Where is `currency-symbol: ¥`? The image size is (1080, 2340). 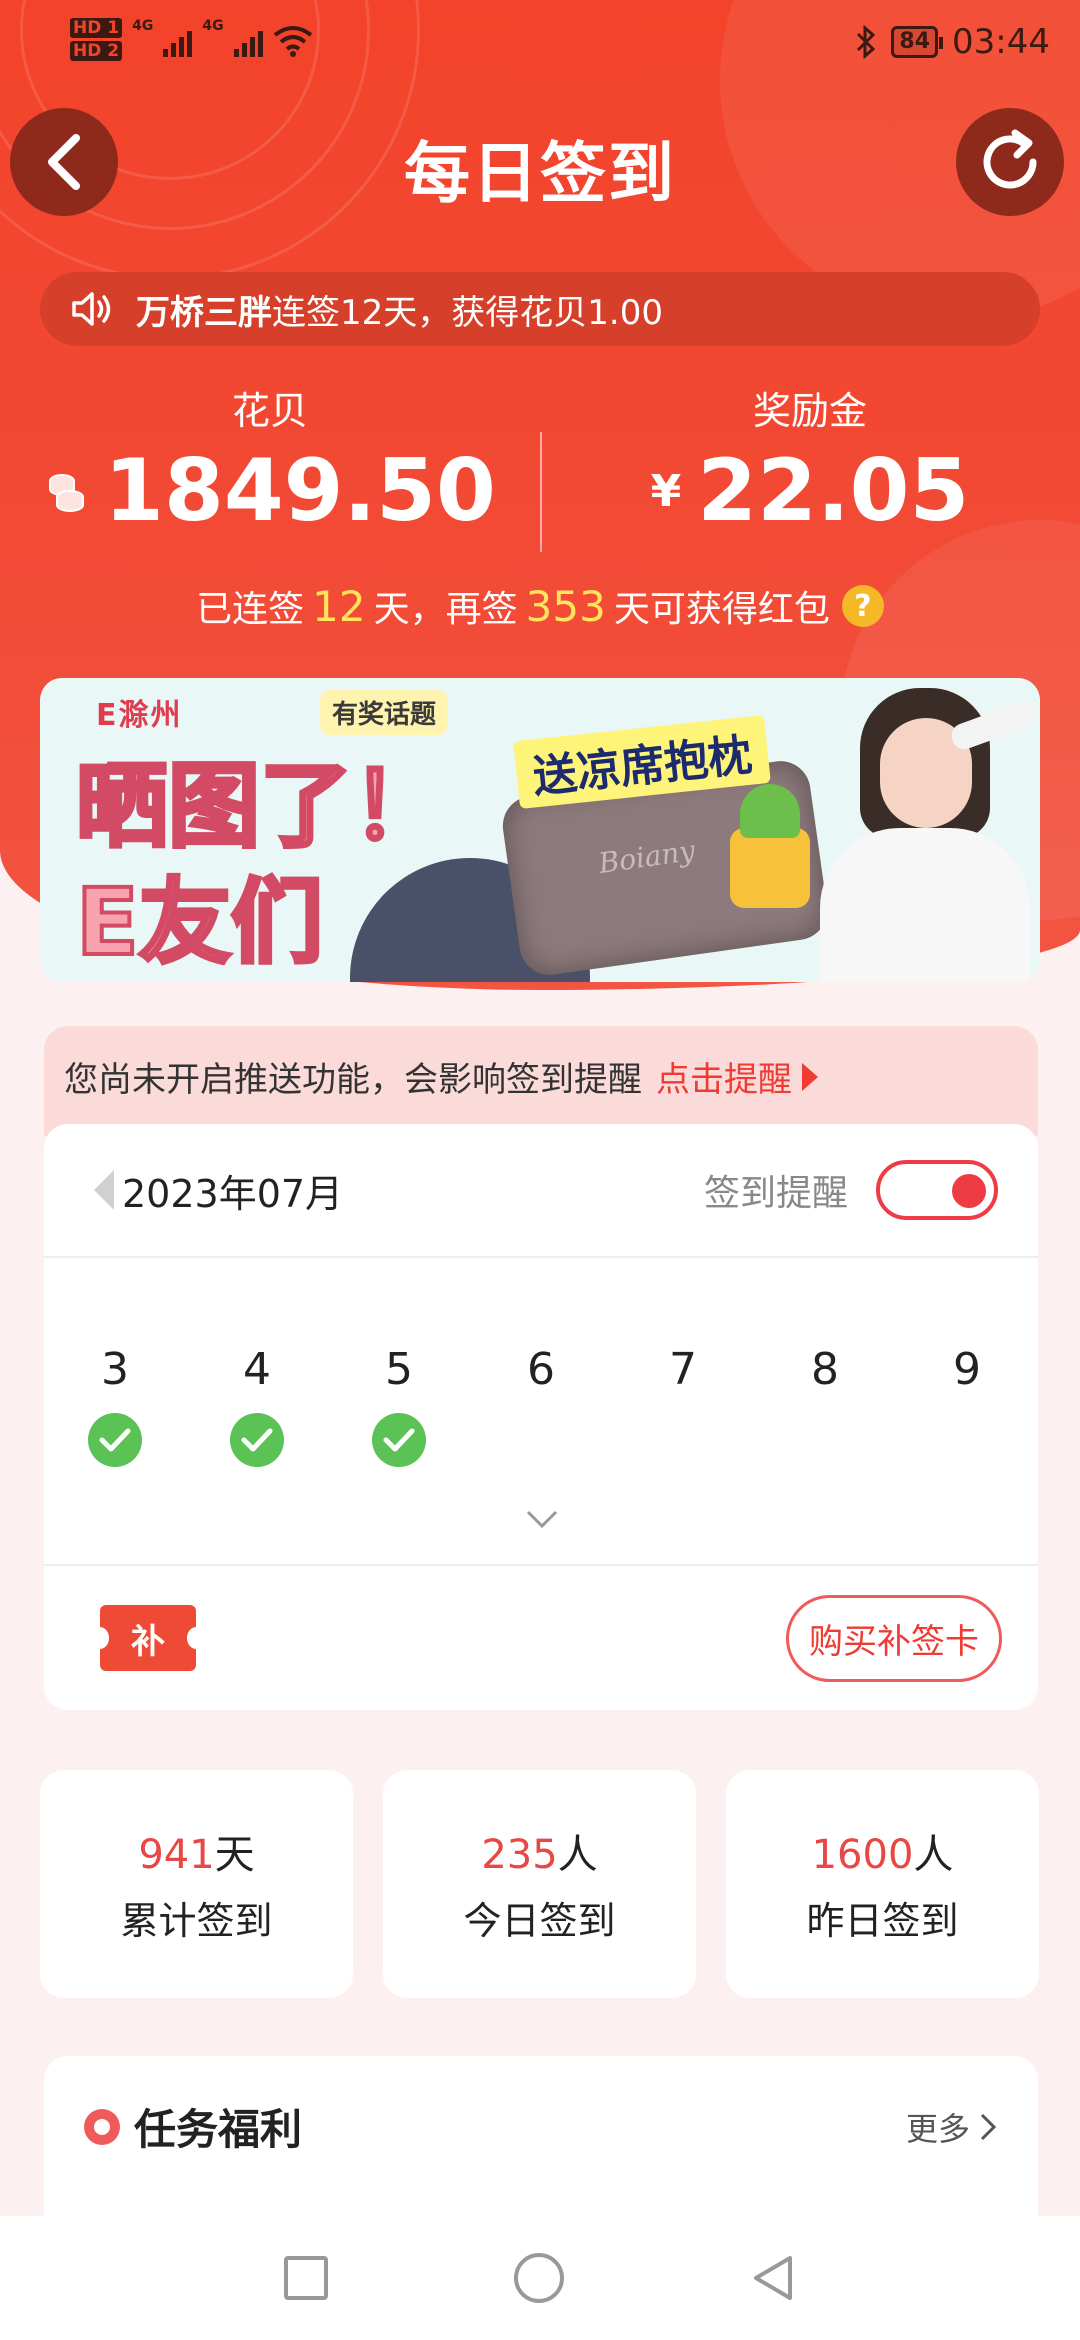 currency-symbol: ¥ is located at coordinates (666, 491).